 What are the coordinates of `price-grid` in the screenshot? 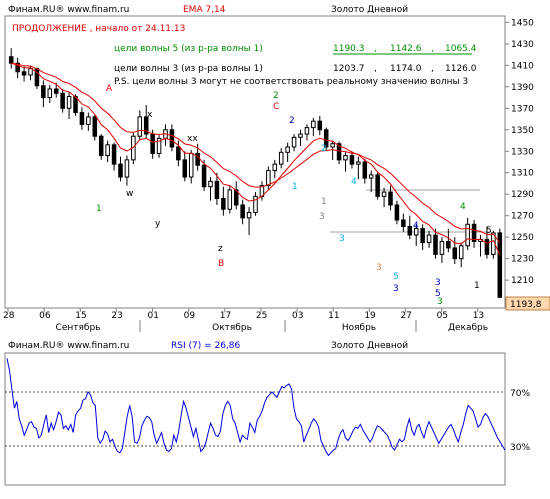 It's located at (507, 151).